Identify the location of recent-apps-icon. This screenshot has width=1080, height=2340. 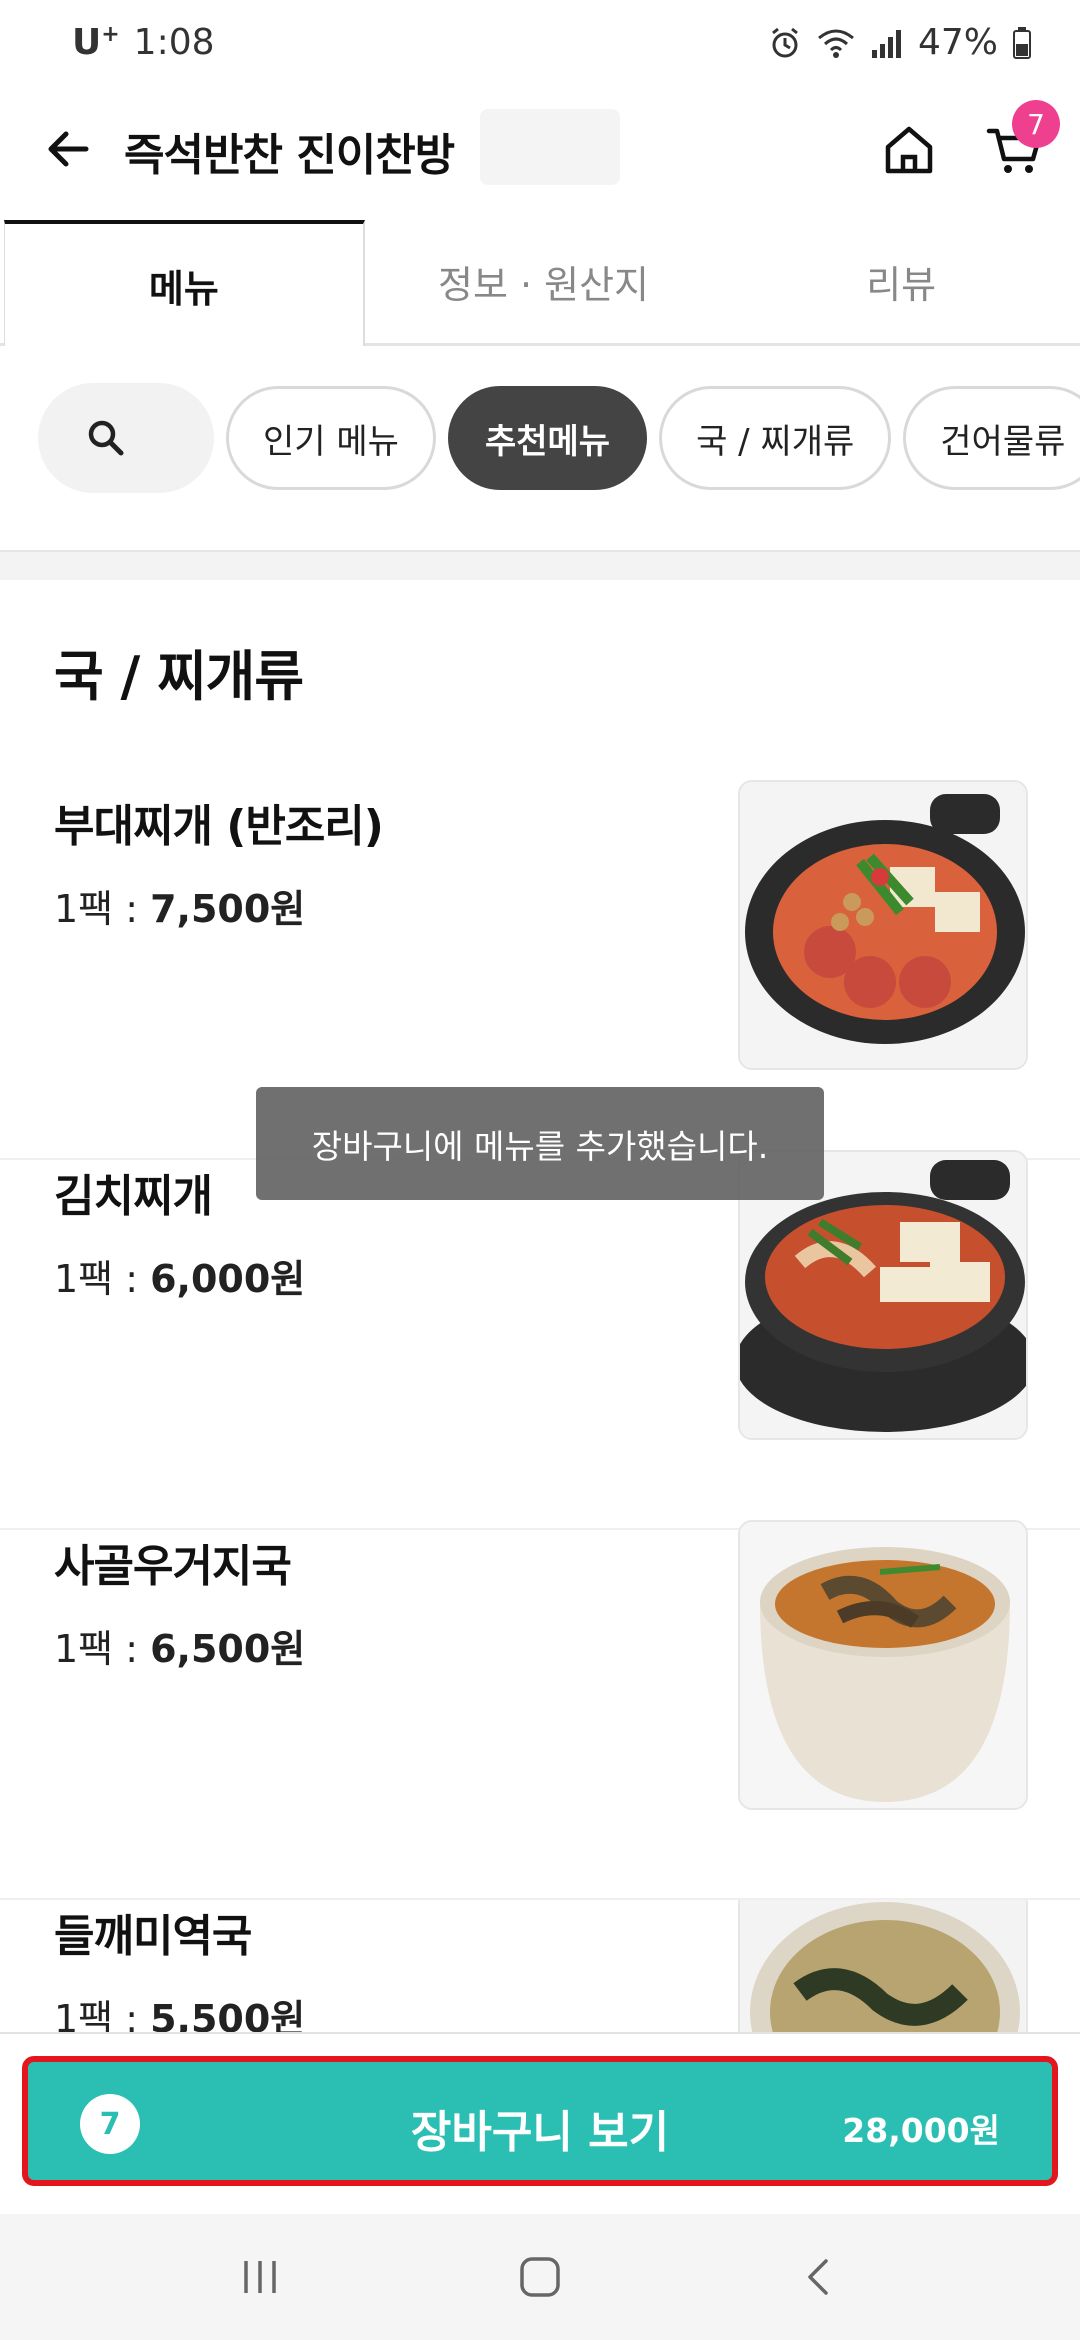
(260, 2277).